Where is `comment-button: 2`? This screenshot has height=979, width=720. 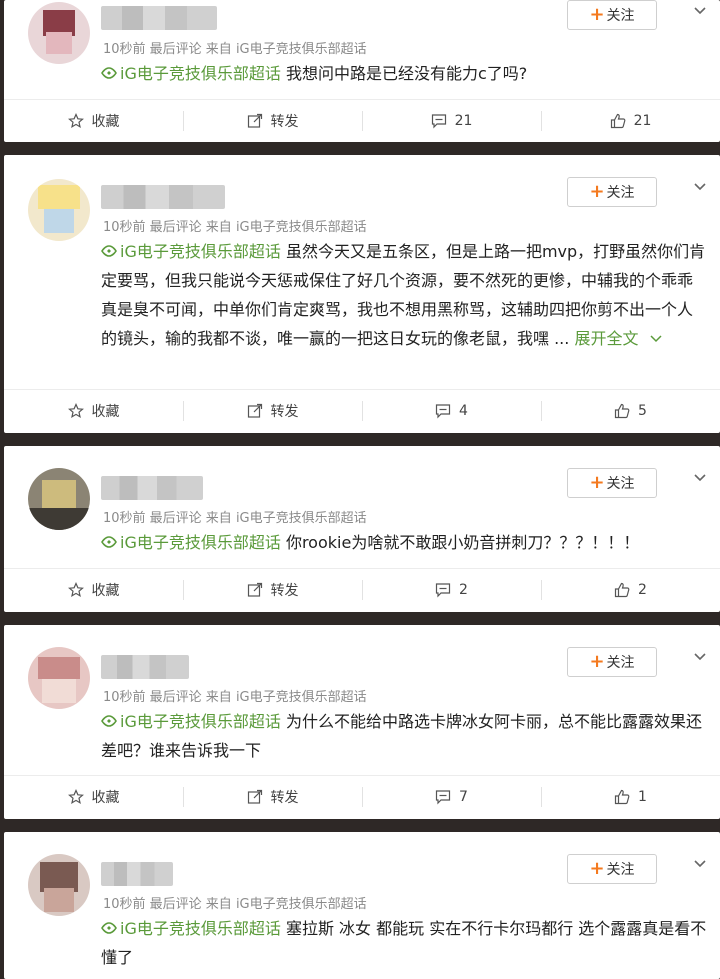 comment-button: 2 is located at coordinates (451, 589).